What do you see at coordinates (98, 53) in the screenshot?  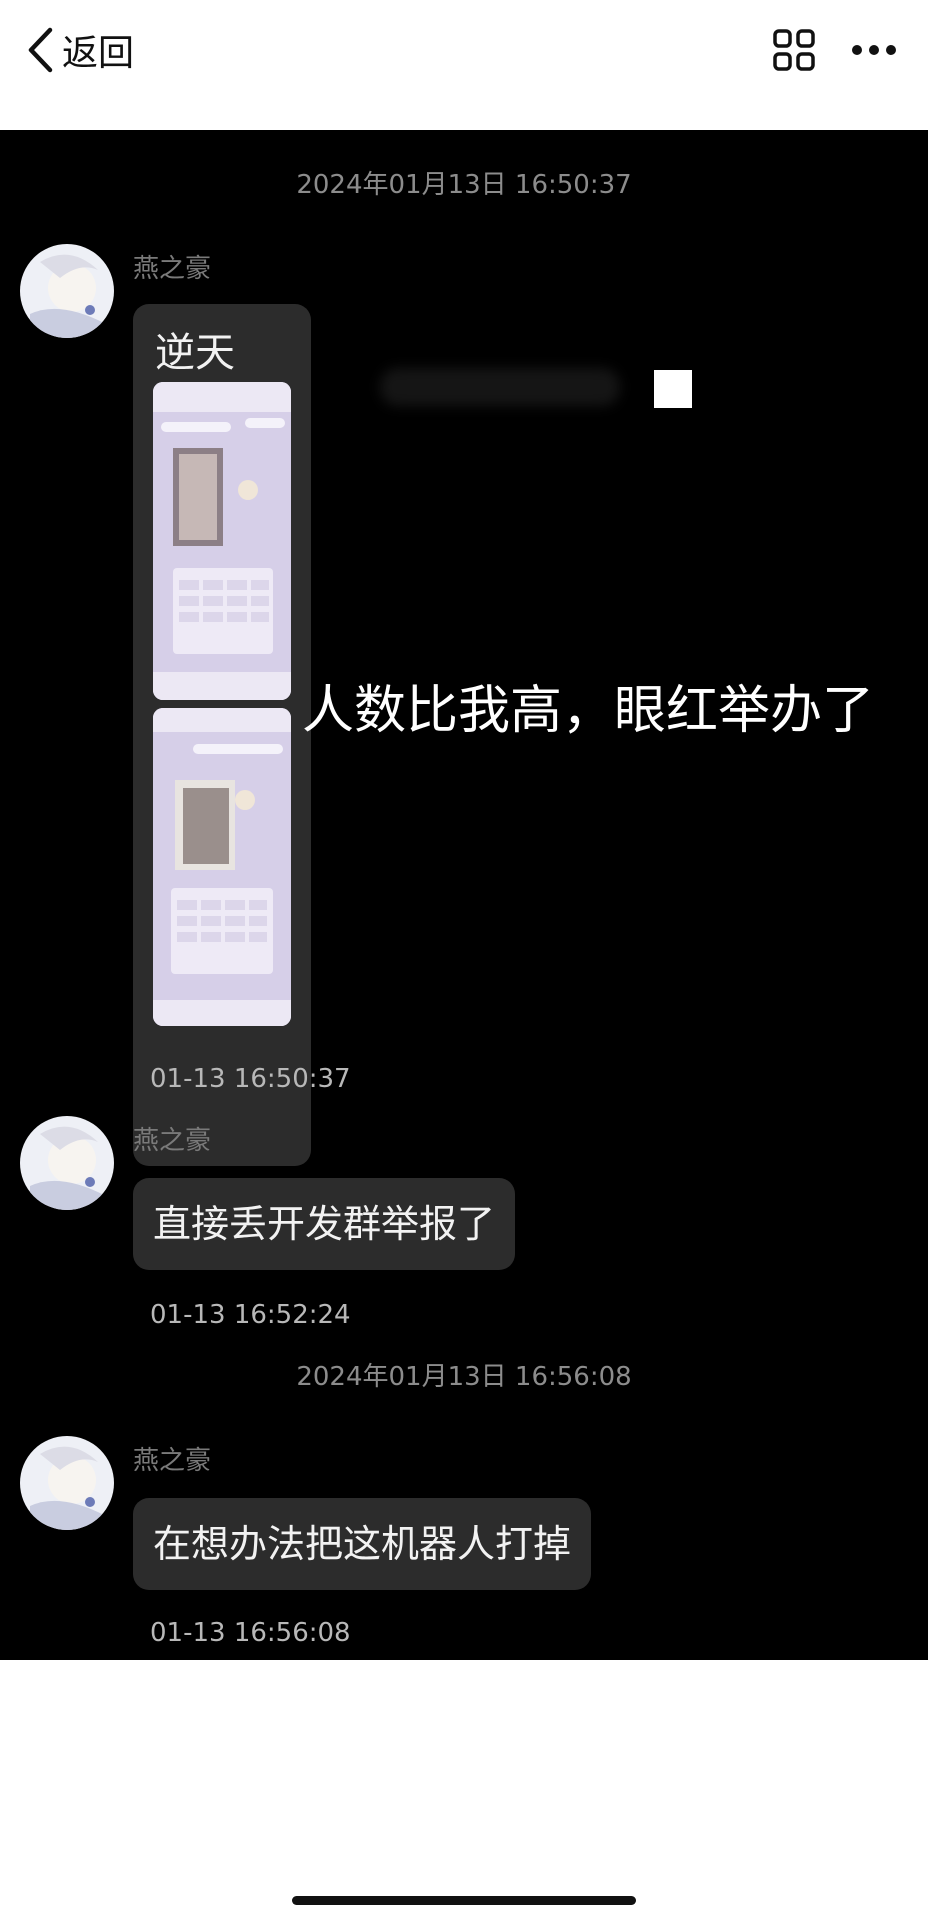 I see `back-label: 返回` at bounding box center [98, 53].